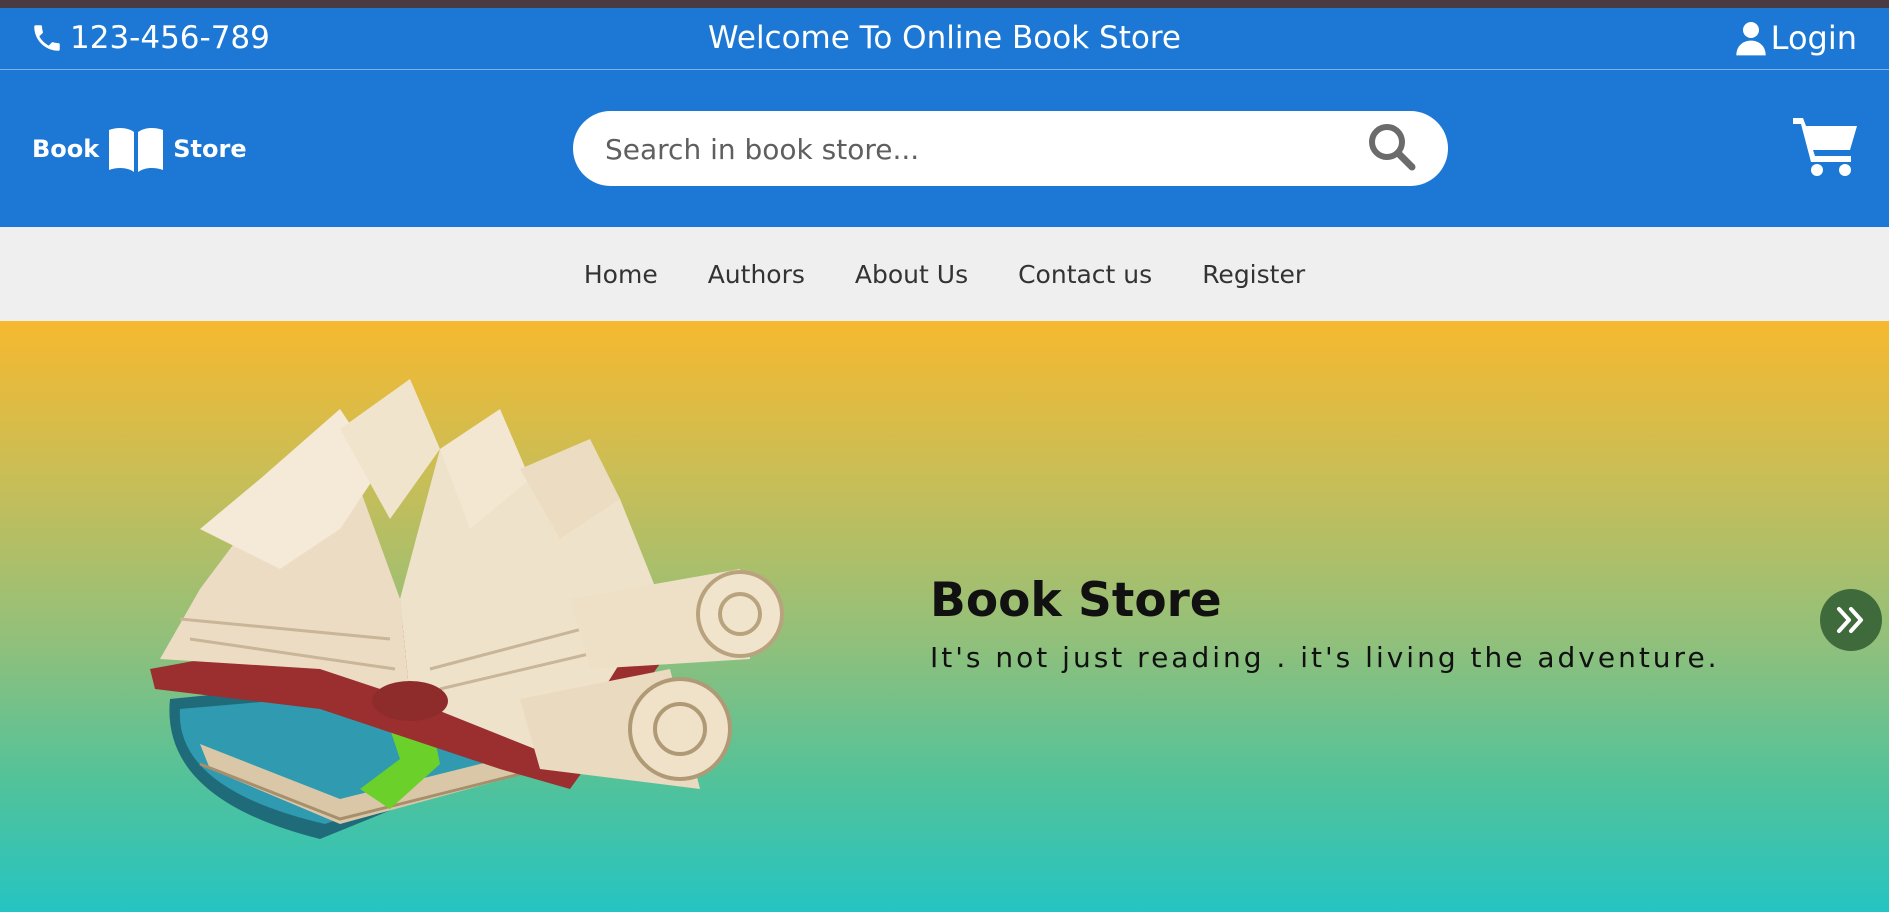 Image resolution: width=1889 pixels, height=912 pixels. I want to click on welcome-message: Welcome To Online Book Store, so click(944, 38).